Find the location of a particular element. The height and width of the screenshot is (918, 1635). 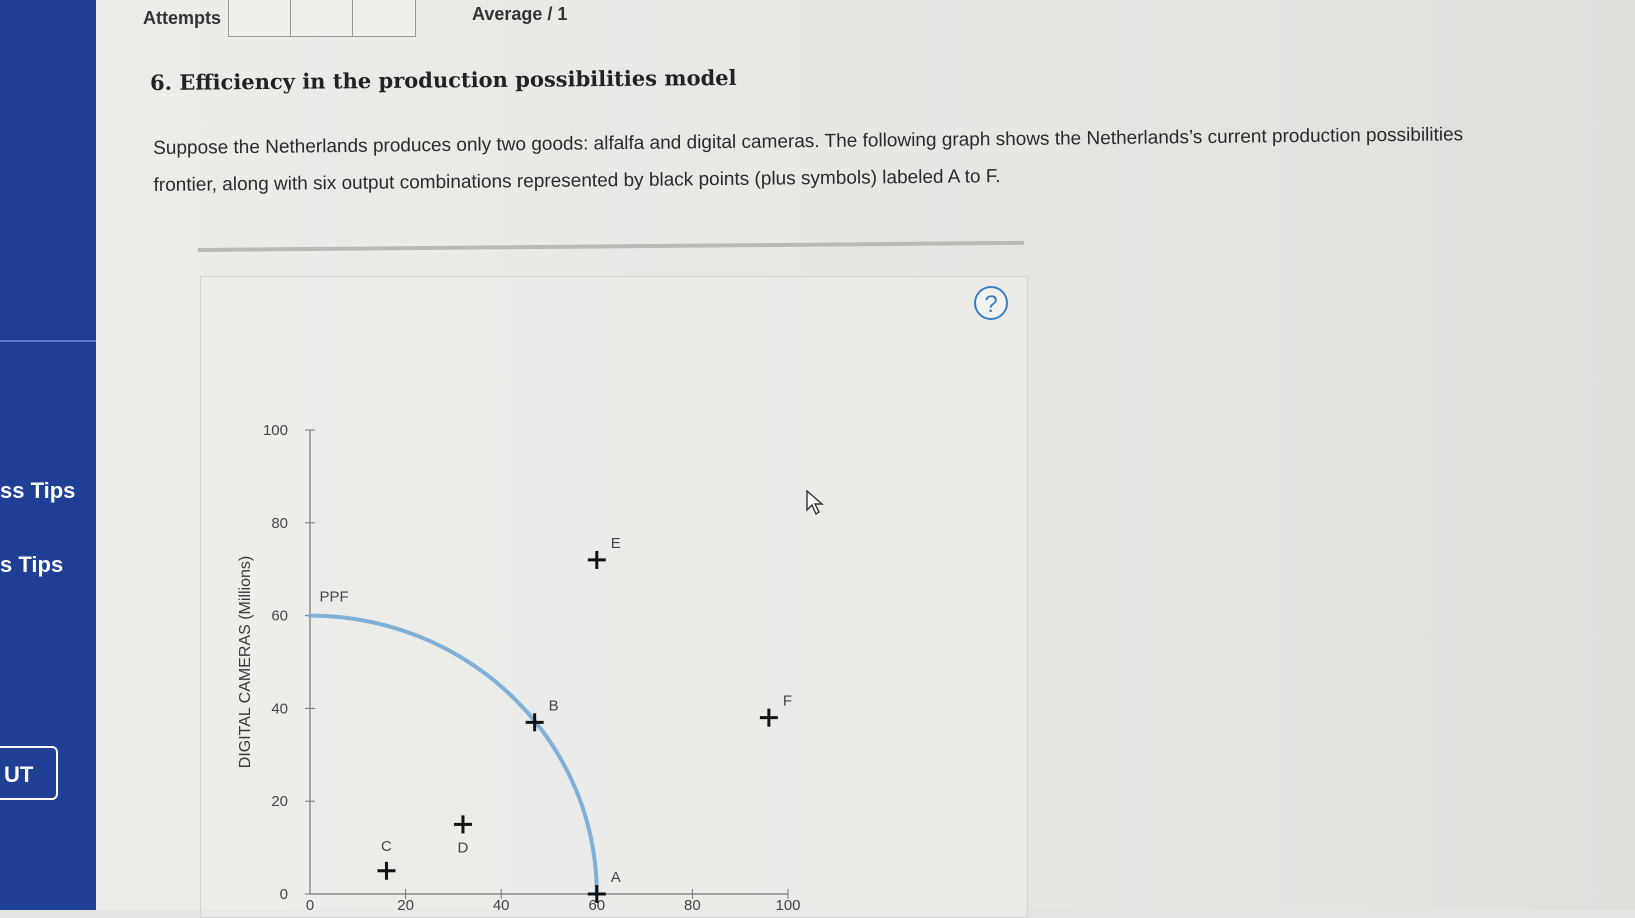

x-tick-label: 0 is located at coordinates (310, 903).